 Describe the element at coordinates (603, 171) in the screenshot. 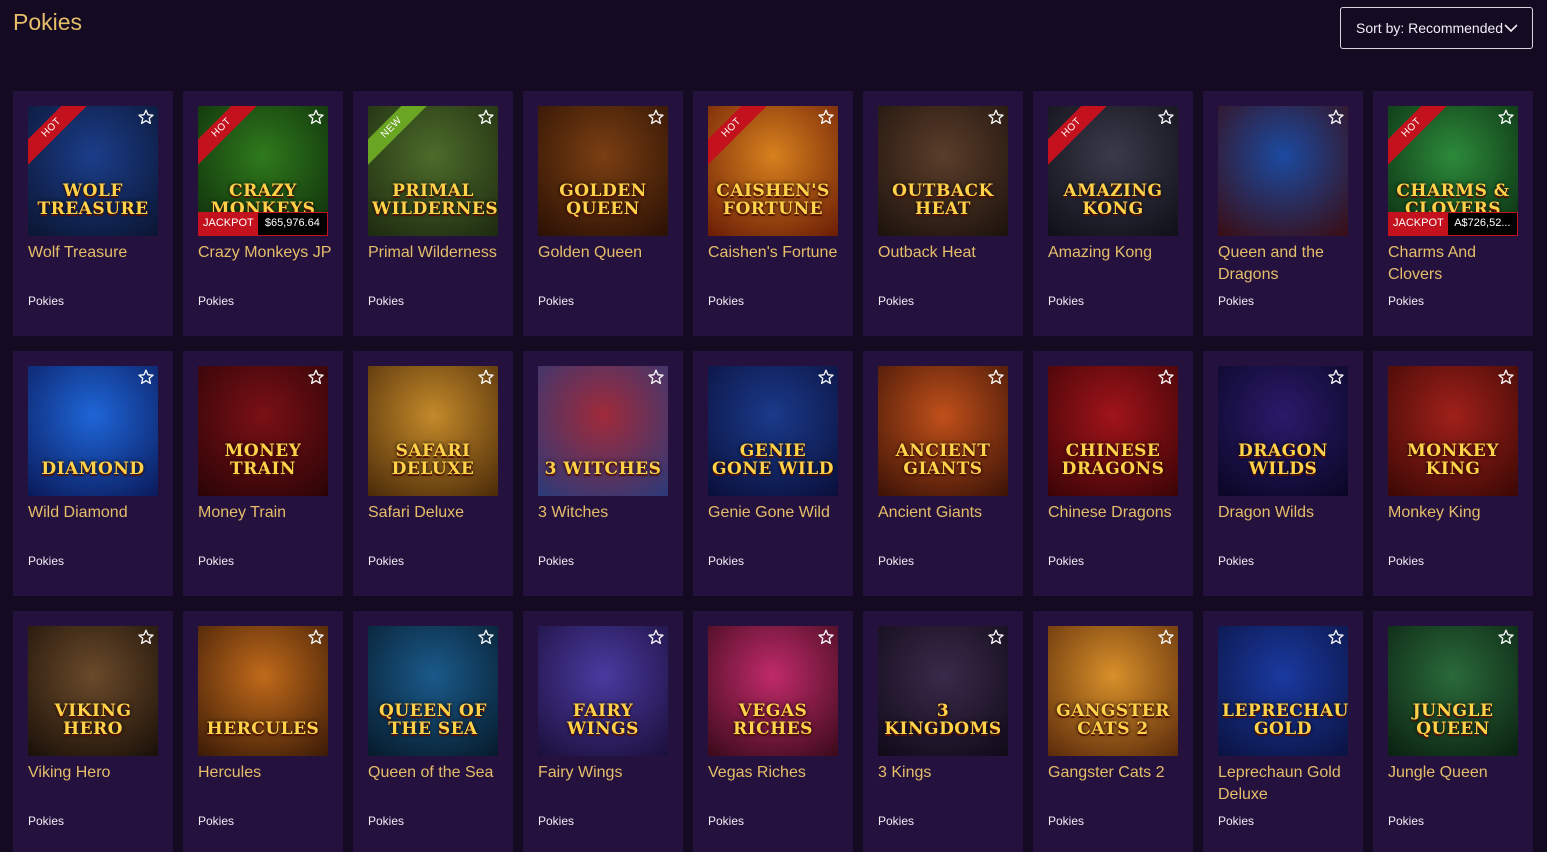

I see `game-thumbnail: Golden Queen` at that location.